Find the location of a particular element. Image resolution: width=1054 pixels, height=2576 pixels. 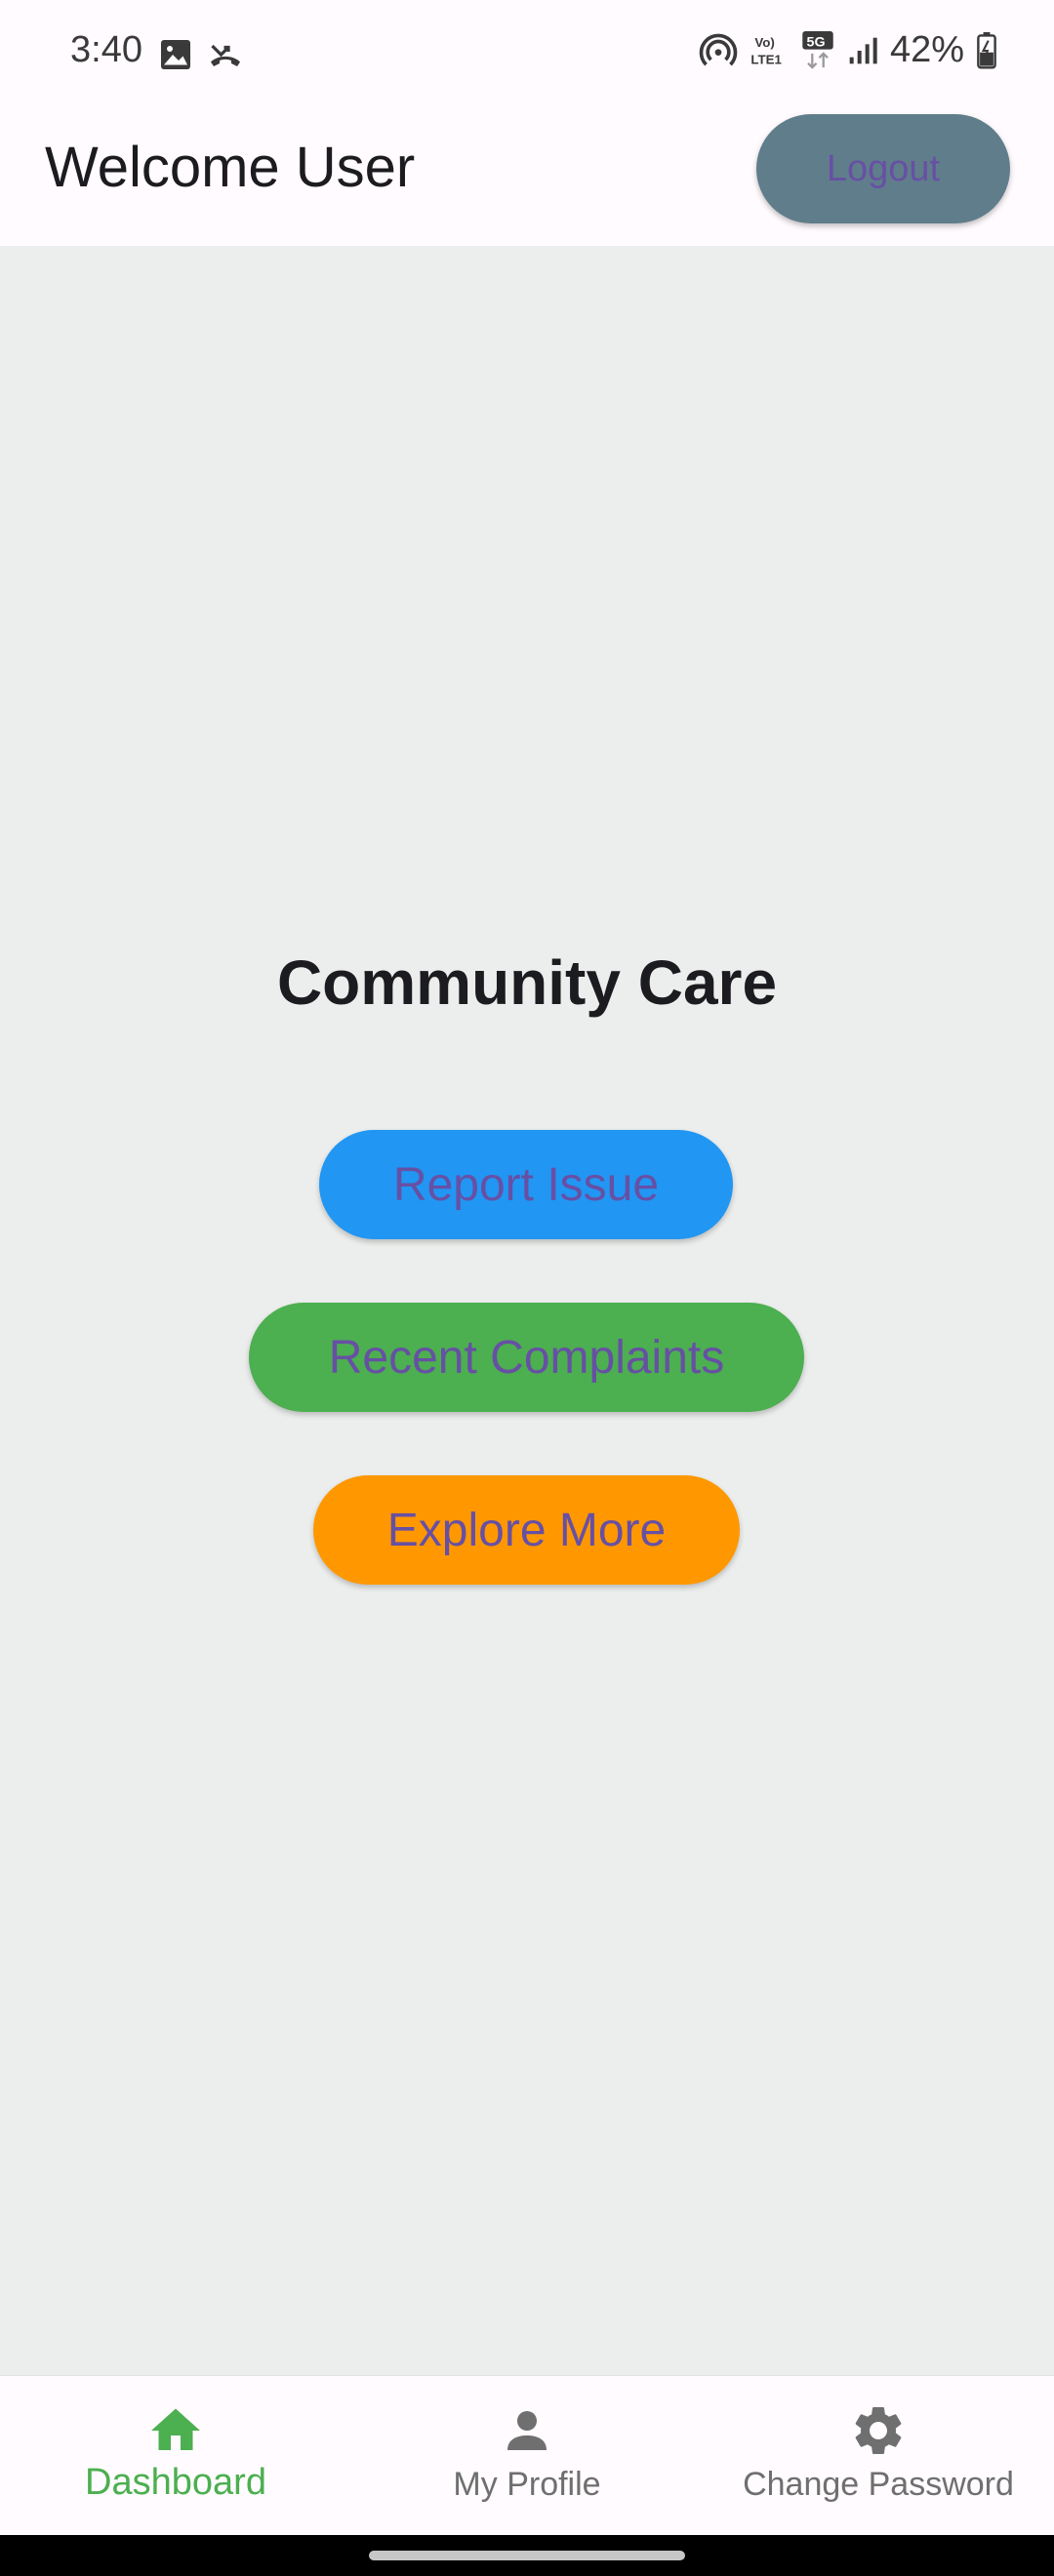

person-icon is located at coordinates (527, 2430).